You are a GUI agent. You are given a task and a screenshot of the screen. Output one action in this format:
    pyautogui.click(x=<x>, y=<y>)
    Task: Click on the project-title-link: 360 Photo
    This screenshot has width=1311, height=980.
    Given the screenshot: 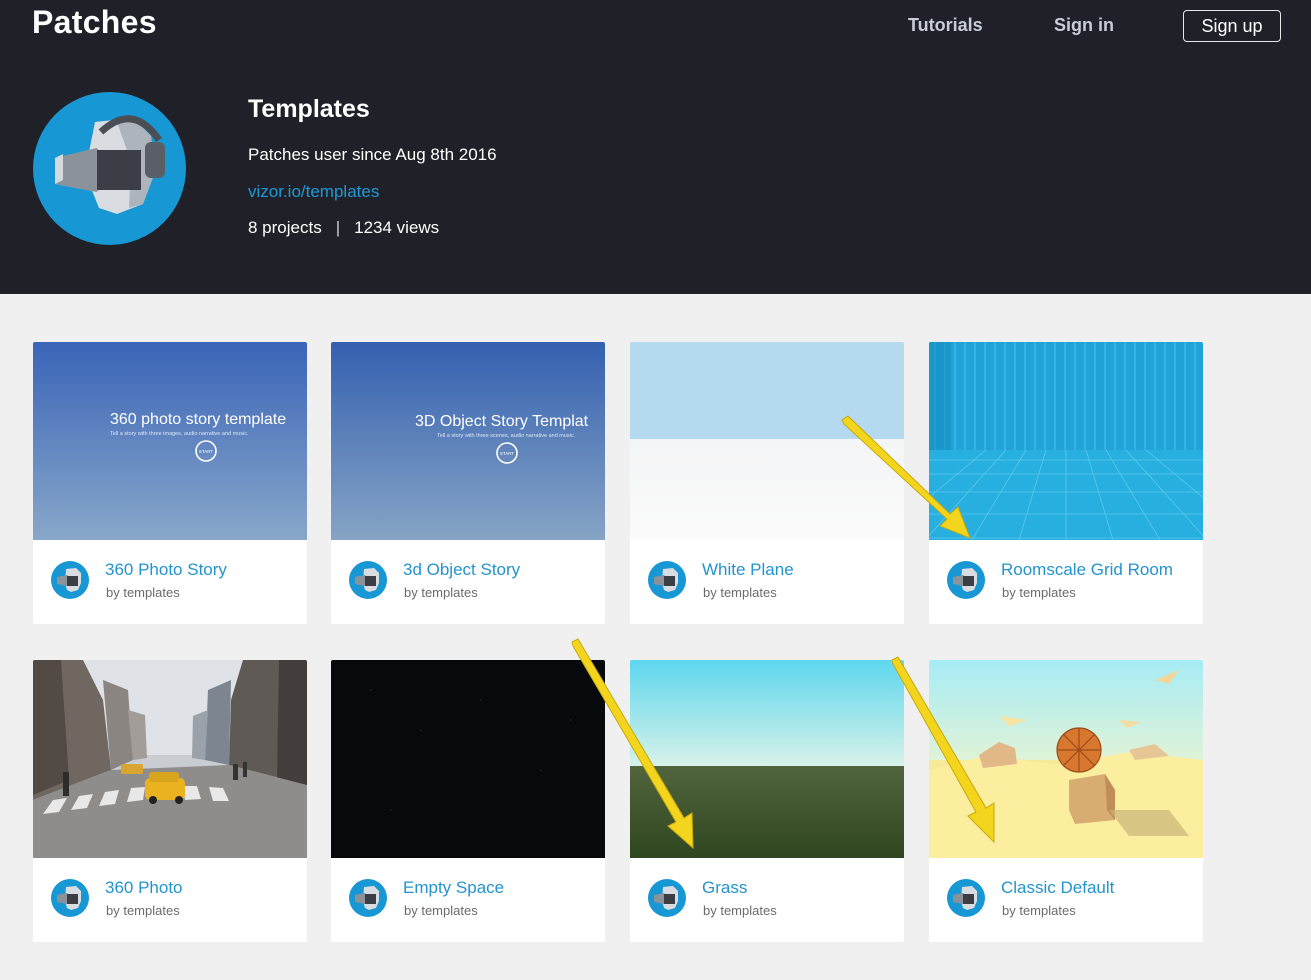 What is the action you would take?
    pyautogui.click(x=144, y=888)
    